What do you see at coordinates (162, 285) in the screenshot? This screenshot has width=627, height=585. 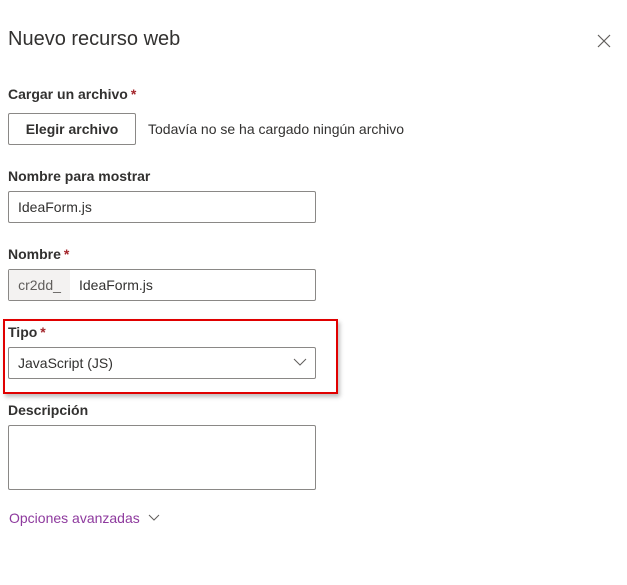 I see `name-input: cr2dd_ IdeaForm.js` at bounding box center [162, 285].